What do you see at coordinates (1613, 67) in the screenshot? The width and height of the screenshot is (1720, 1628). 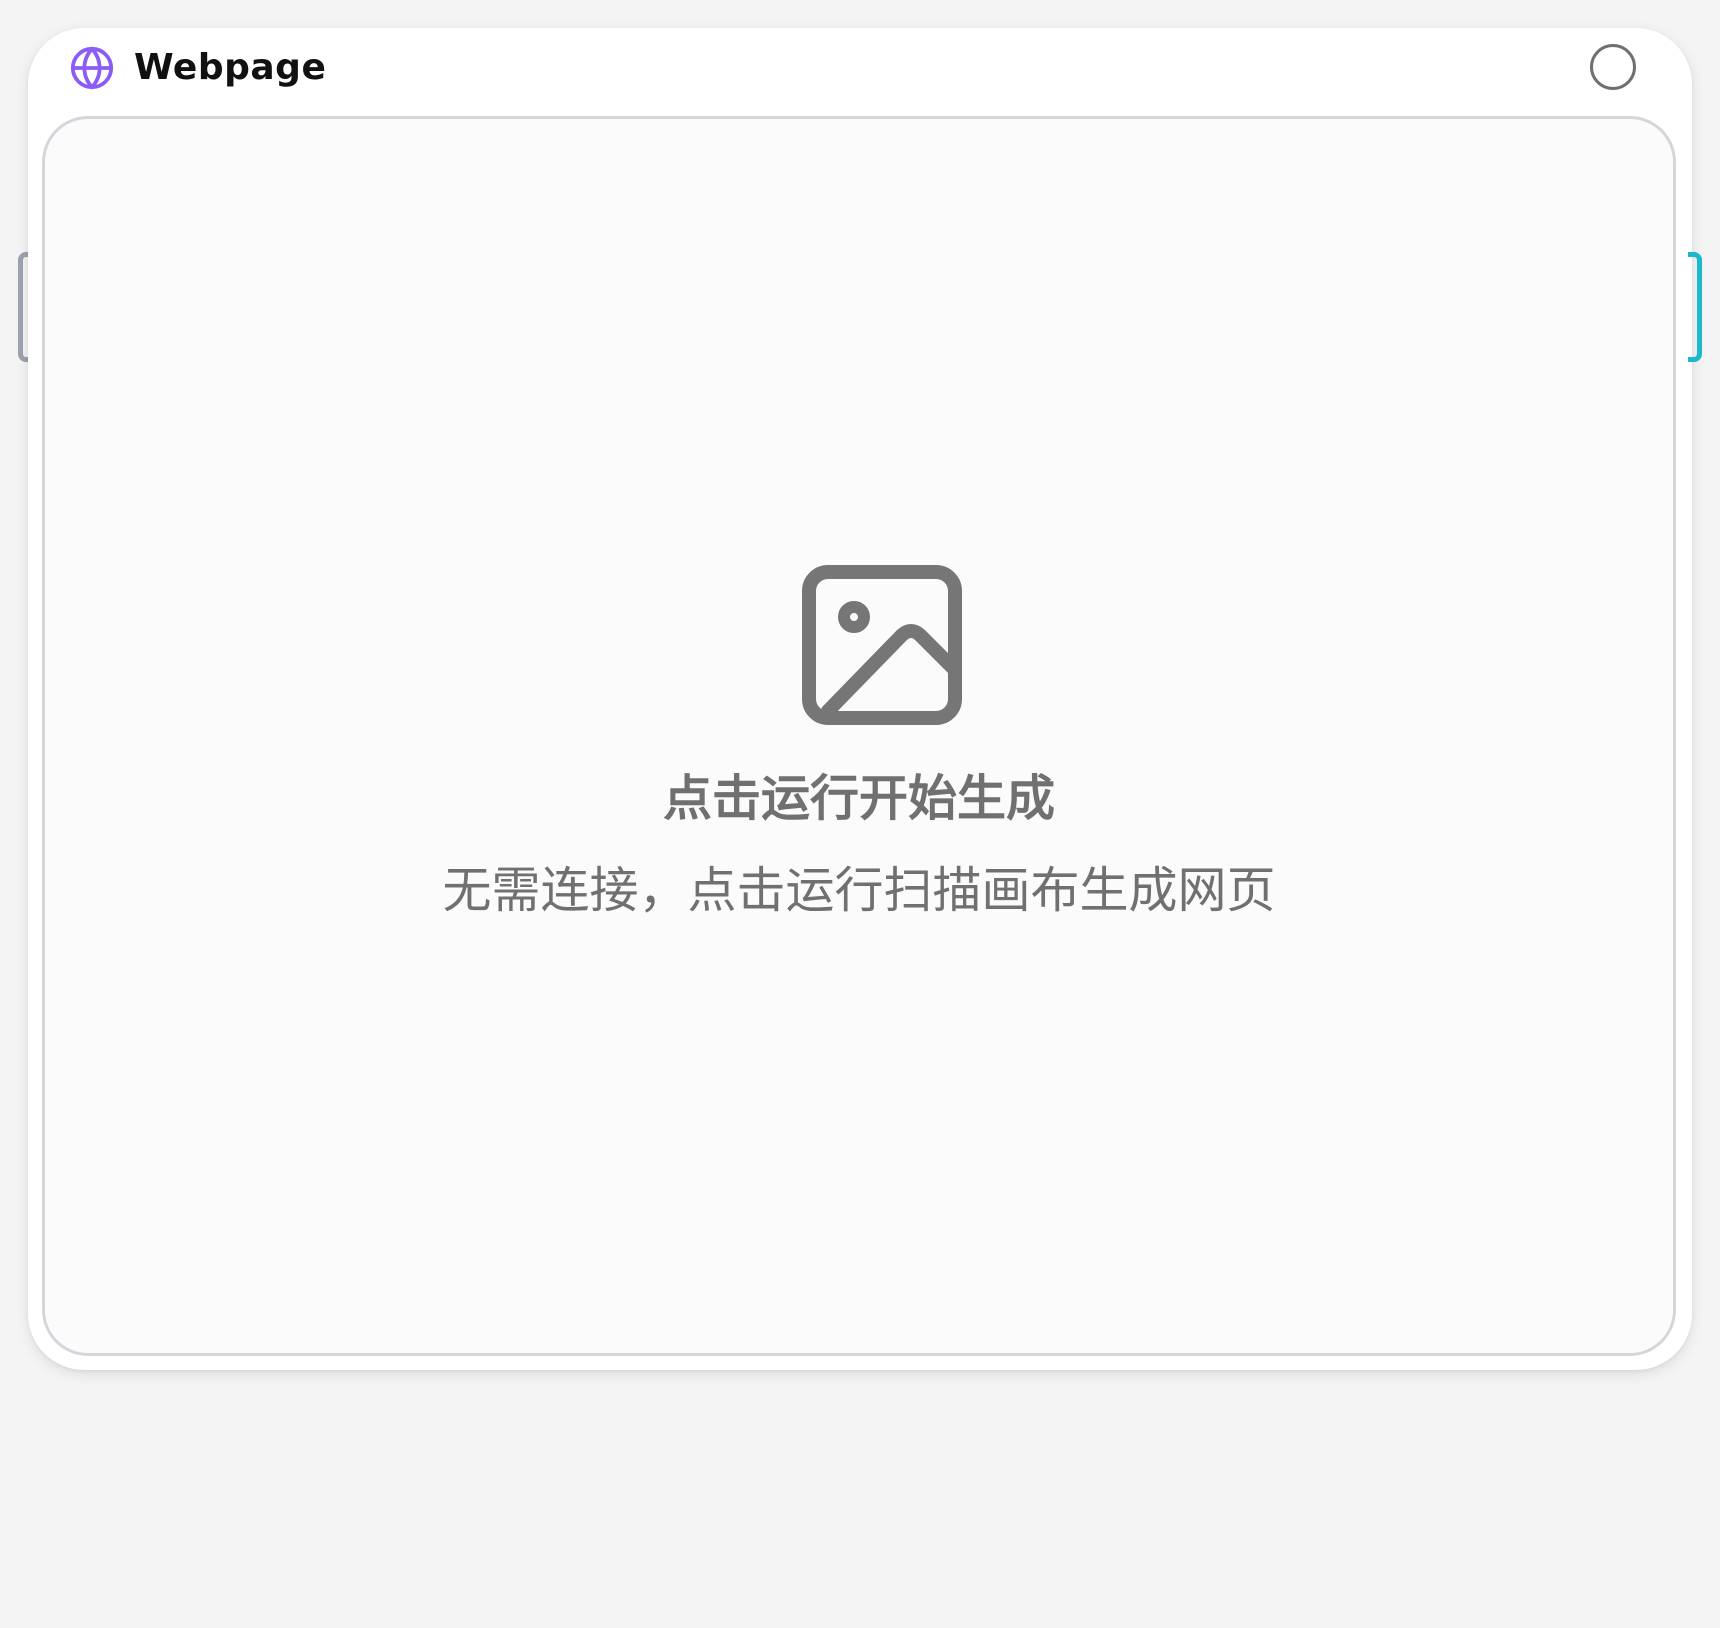 I see `status-circle-icon` at bounding box center [1613, 67].